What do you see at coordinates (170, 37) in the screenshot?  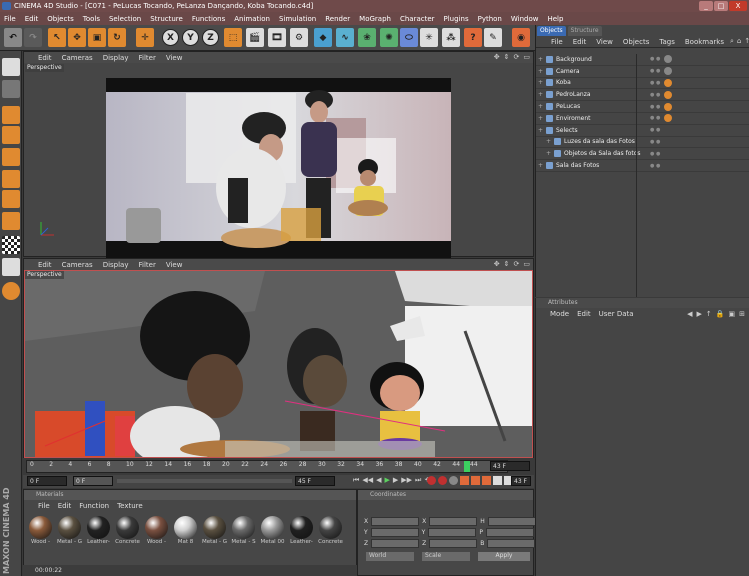 I see `x-axis-lock-button: X` at bounding box center [170, 37].